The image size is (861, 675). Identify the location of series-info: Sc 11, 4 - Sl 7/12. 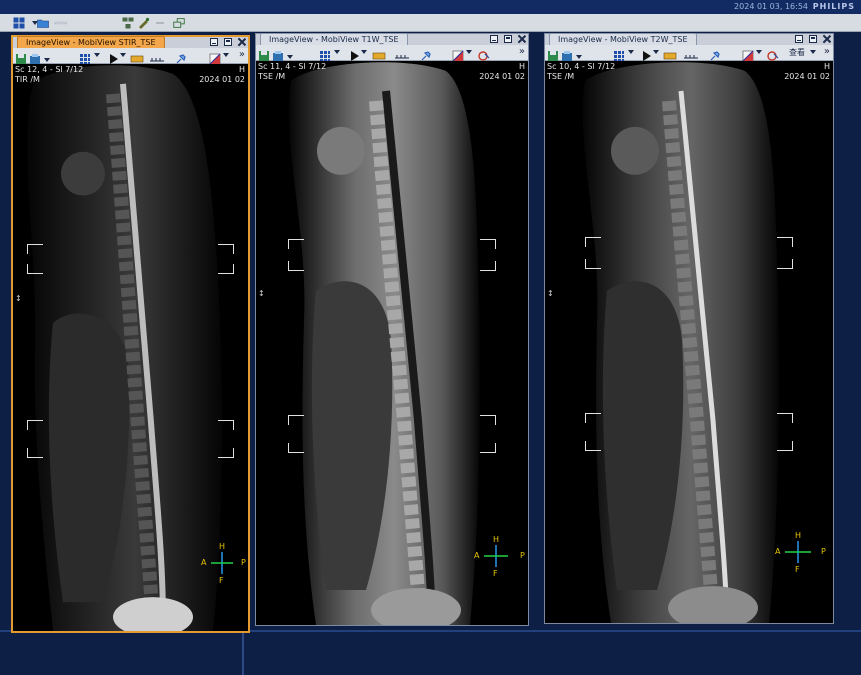
(292, 66).